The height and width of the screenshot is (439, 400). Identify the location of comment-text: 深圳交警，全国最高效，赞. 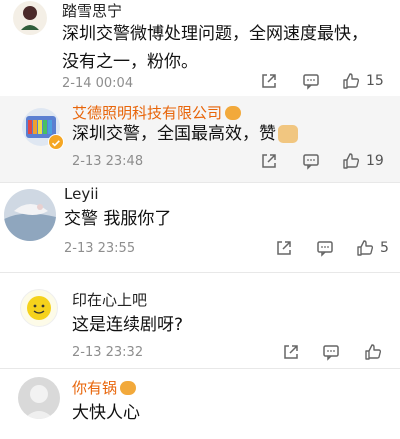
(227, 134).